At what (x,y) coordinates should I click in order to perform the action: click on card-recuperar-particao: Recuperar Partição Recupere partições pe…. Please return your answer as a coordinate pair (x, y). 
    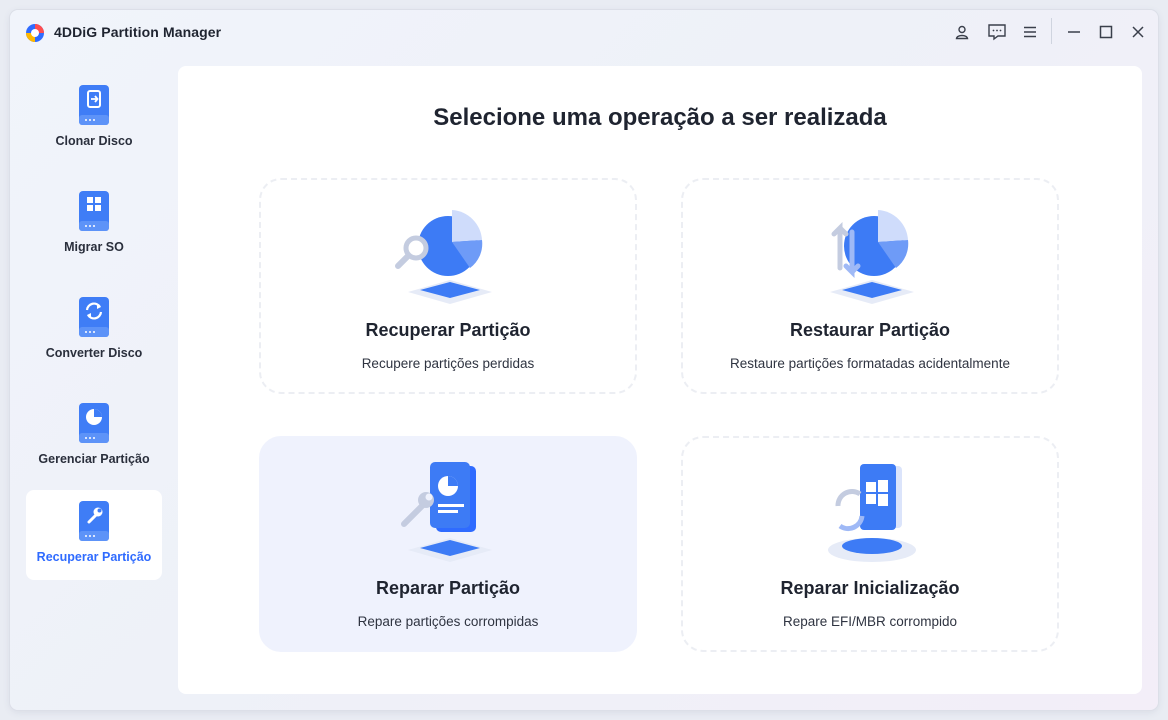
    Looking at the image, I should click on (448, 286).